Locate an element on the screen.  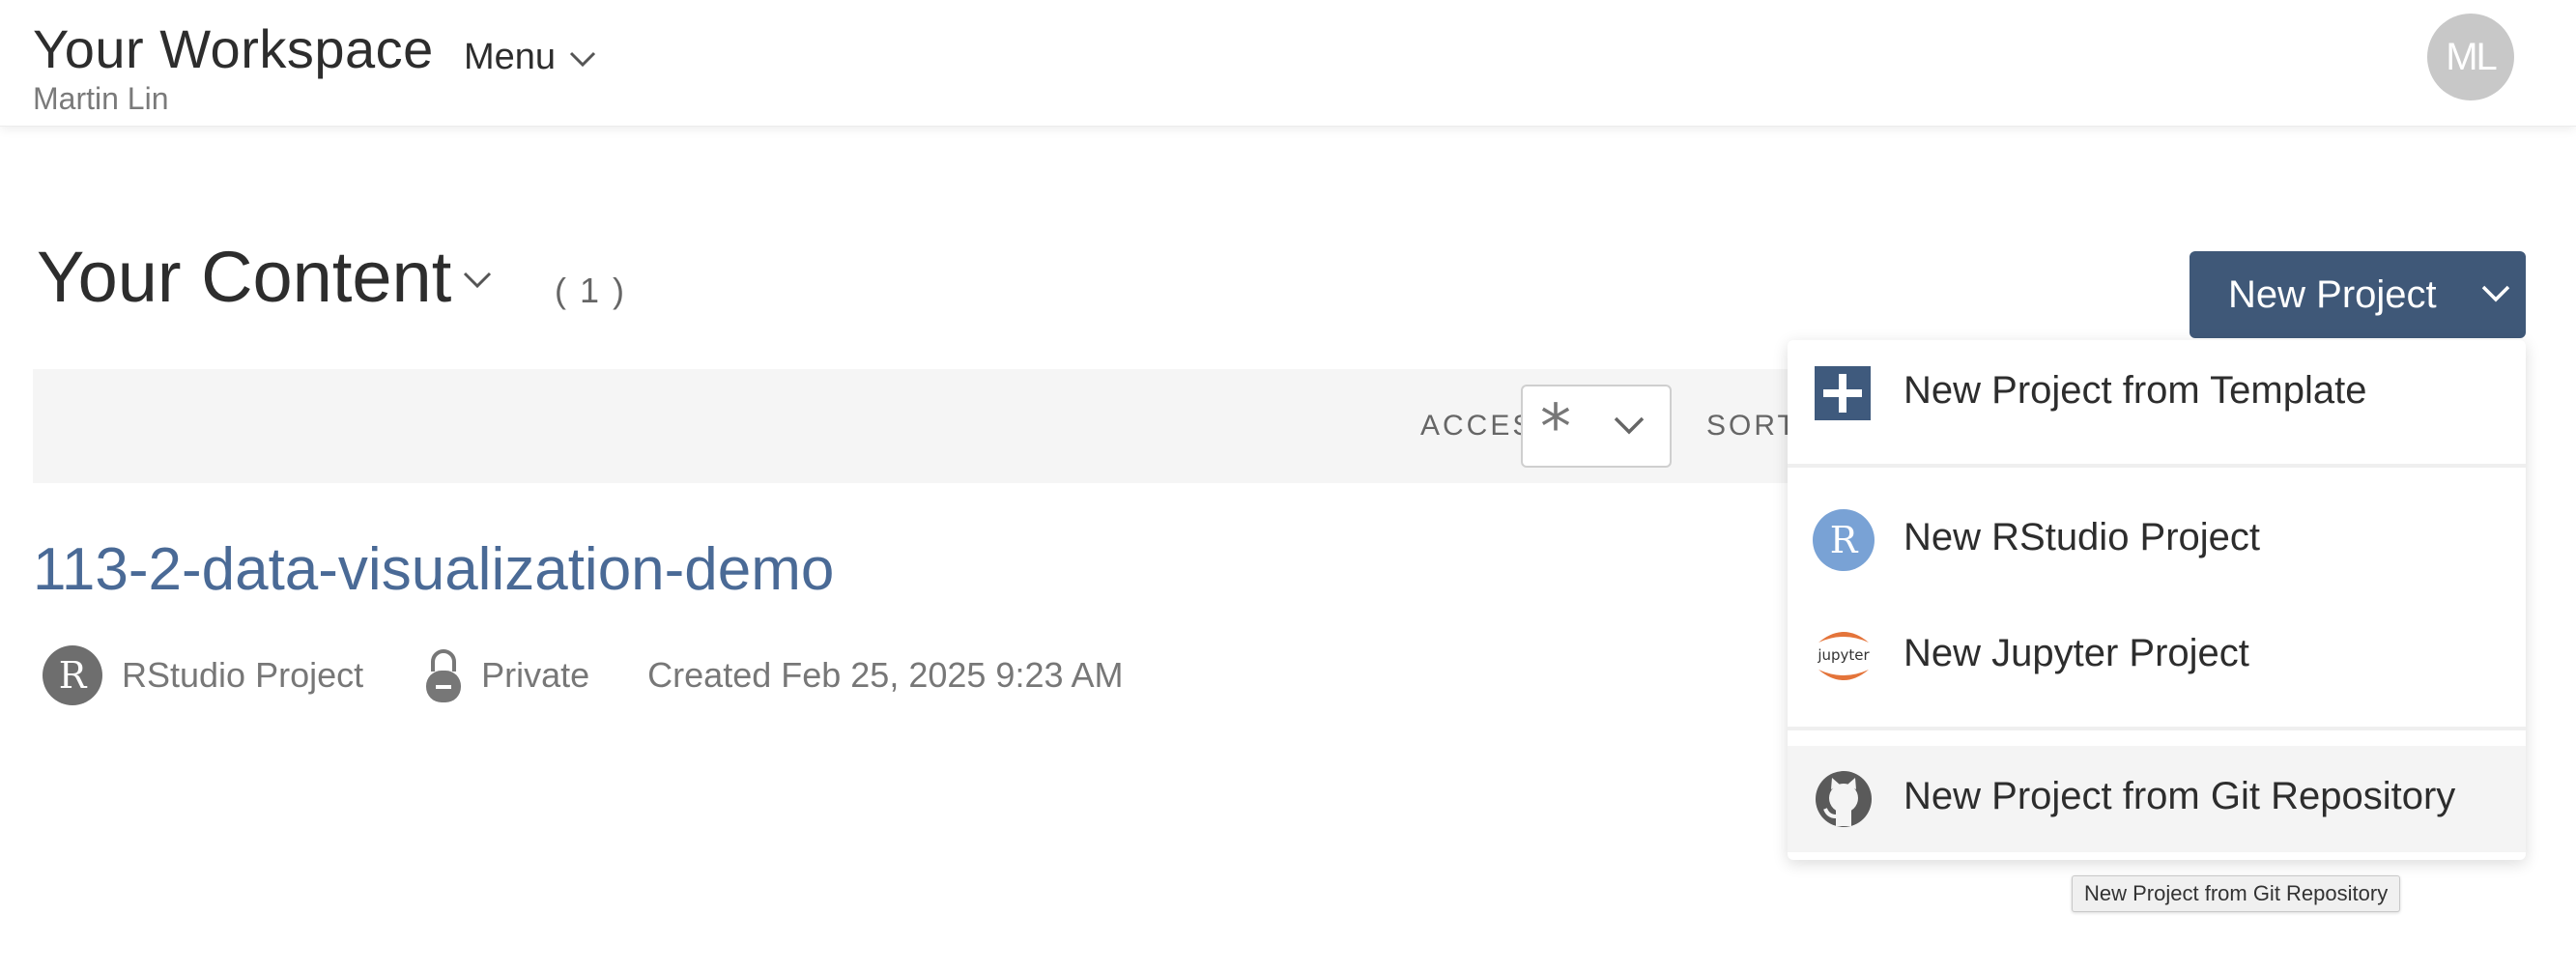
content-title: Your Content is located at coordinates (245, 277).